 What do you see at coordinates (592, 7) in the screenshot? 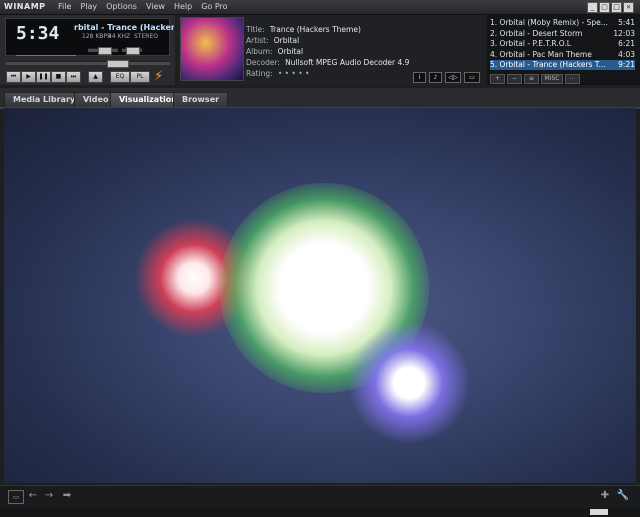
I see `minimize-button: _` at bounding box center [592, 7].